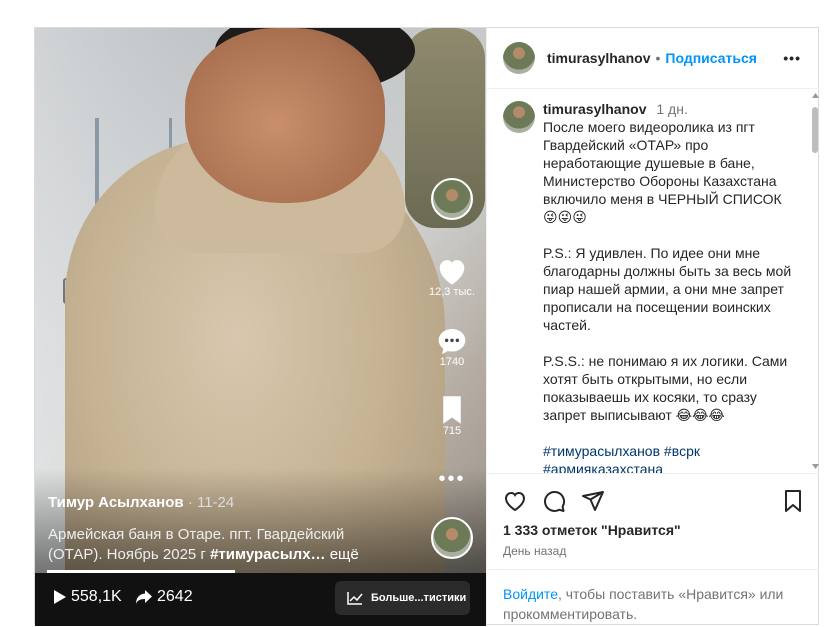 Image resolution: width=824 pixels, height=627 pixels. I want to click on caption-more-link: ещё, so click(342, 554).